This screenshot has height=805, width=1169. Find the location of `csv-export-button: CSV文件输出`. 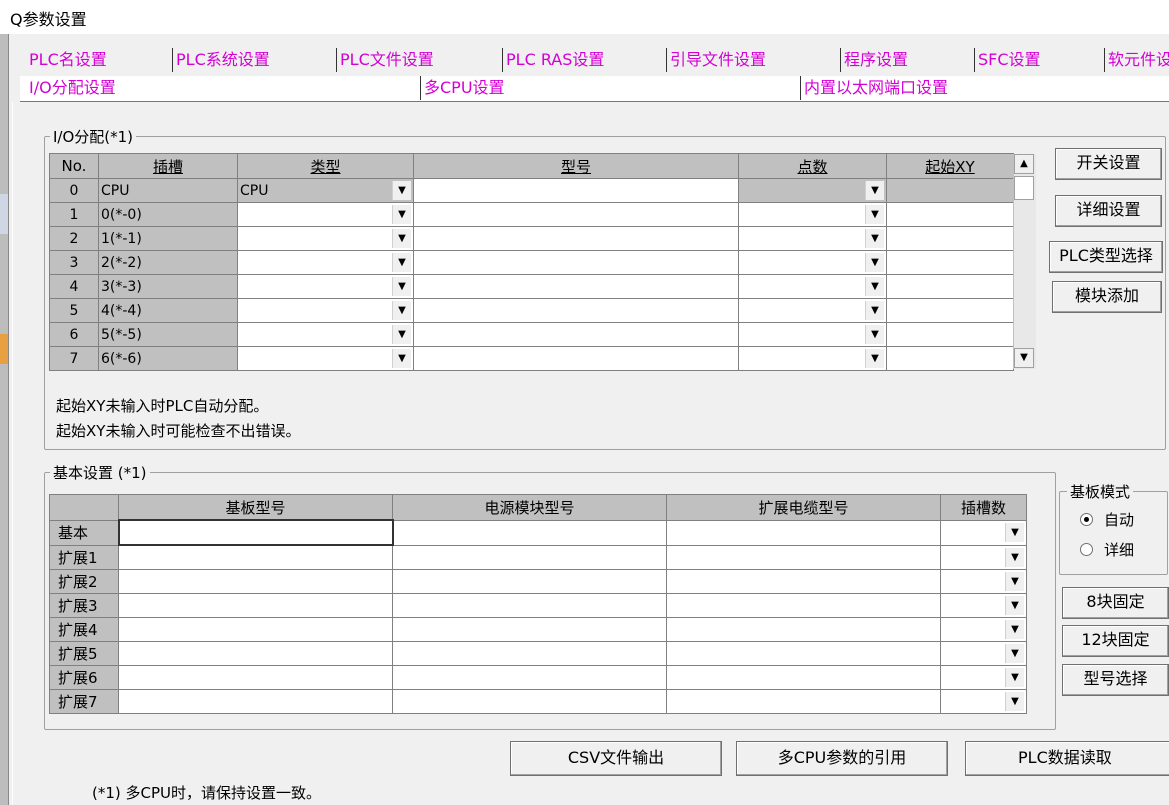

csv-export-button: CSV文件输出 is located at coordinates (616, 758).